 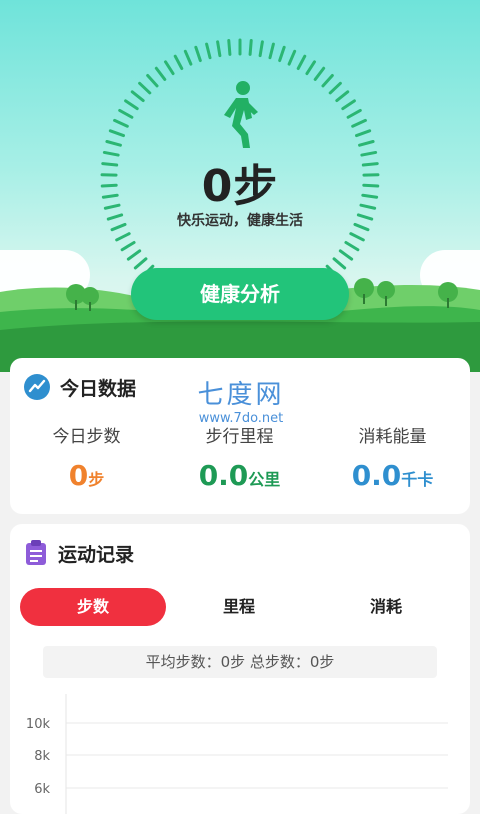 What do you see at coordinates (241, 115) in the screenshot?
I see `walking-person-icon` at bounding box center [241, 115].